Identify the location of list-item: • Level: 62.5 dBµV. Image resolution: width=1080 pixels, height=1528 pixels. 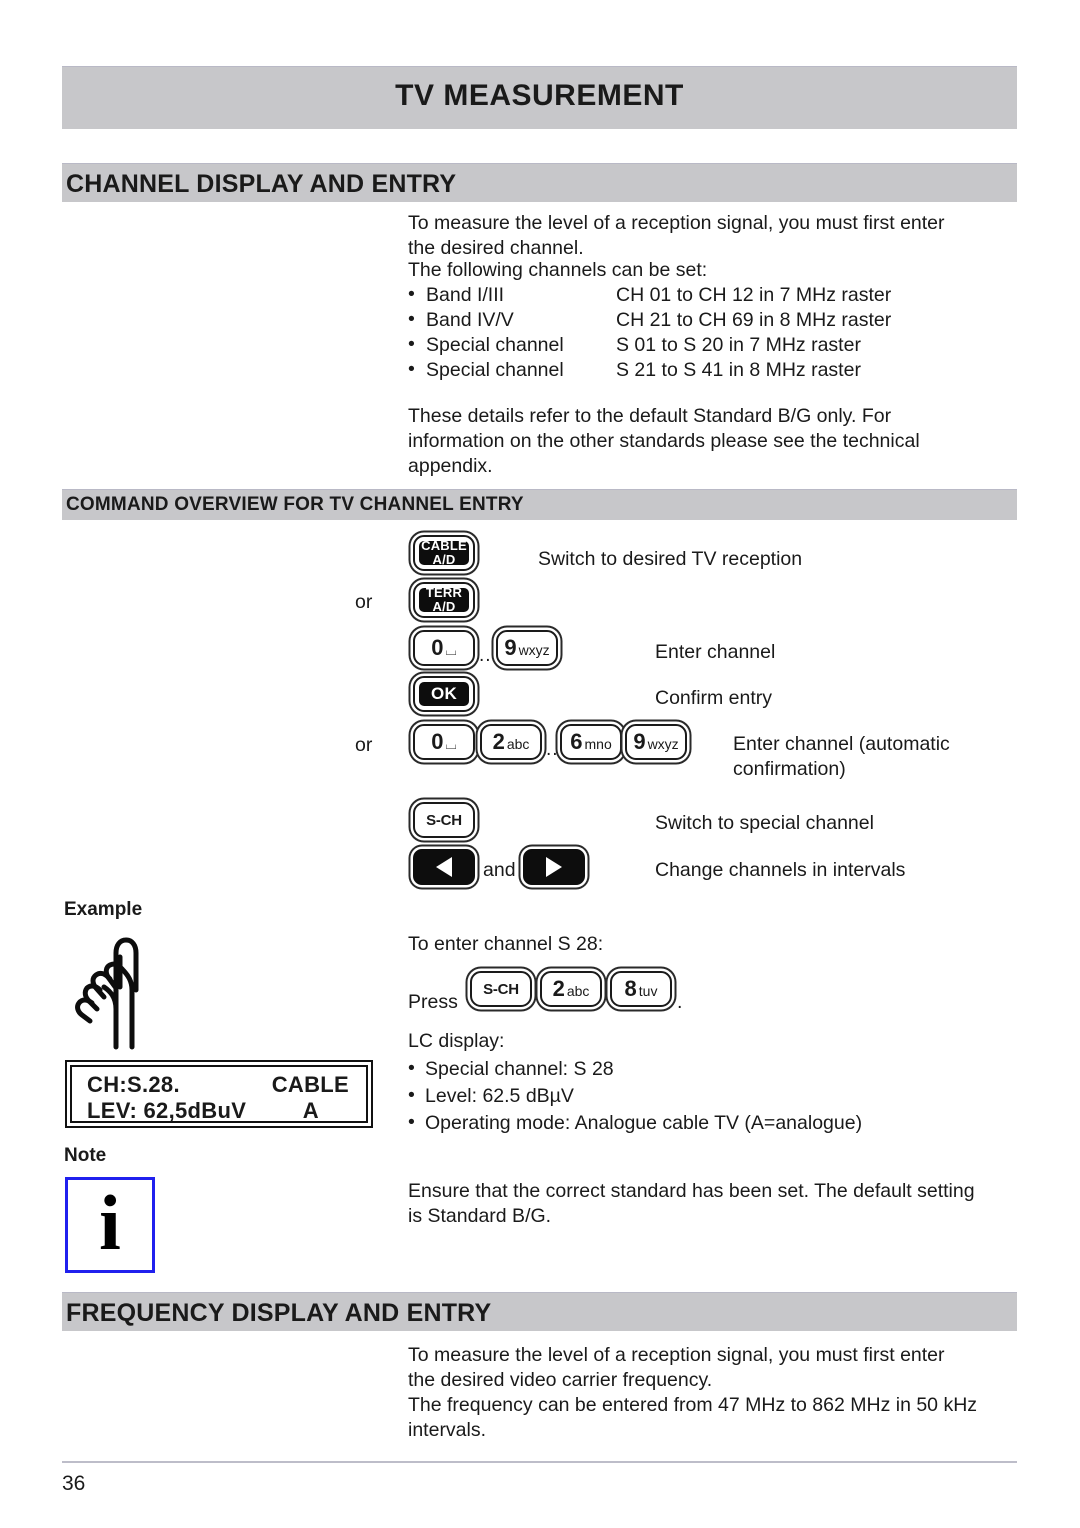
(713, 1096).